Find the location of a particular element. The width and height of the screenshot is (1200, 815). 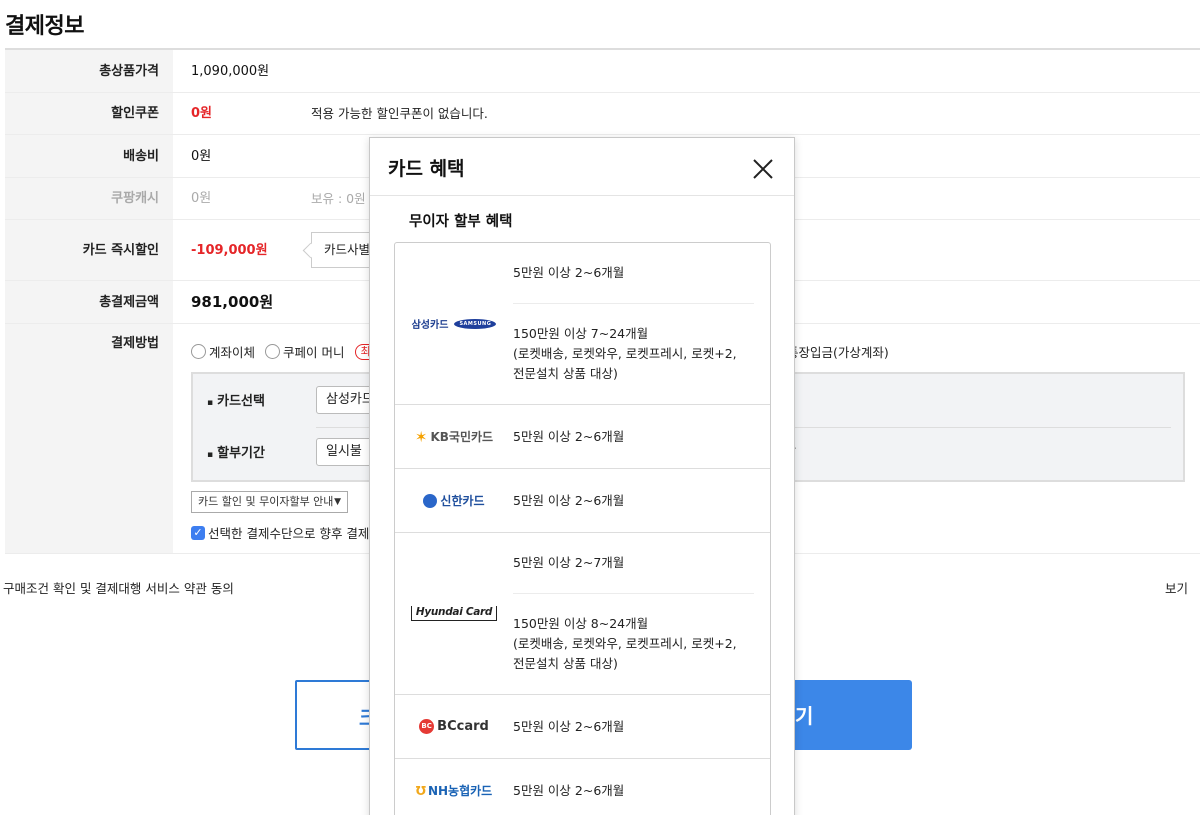

hyundai-card-logo: Hyundai Card is located at coordinates (454, 613).